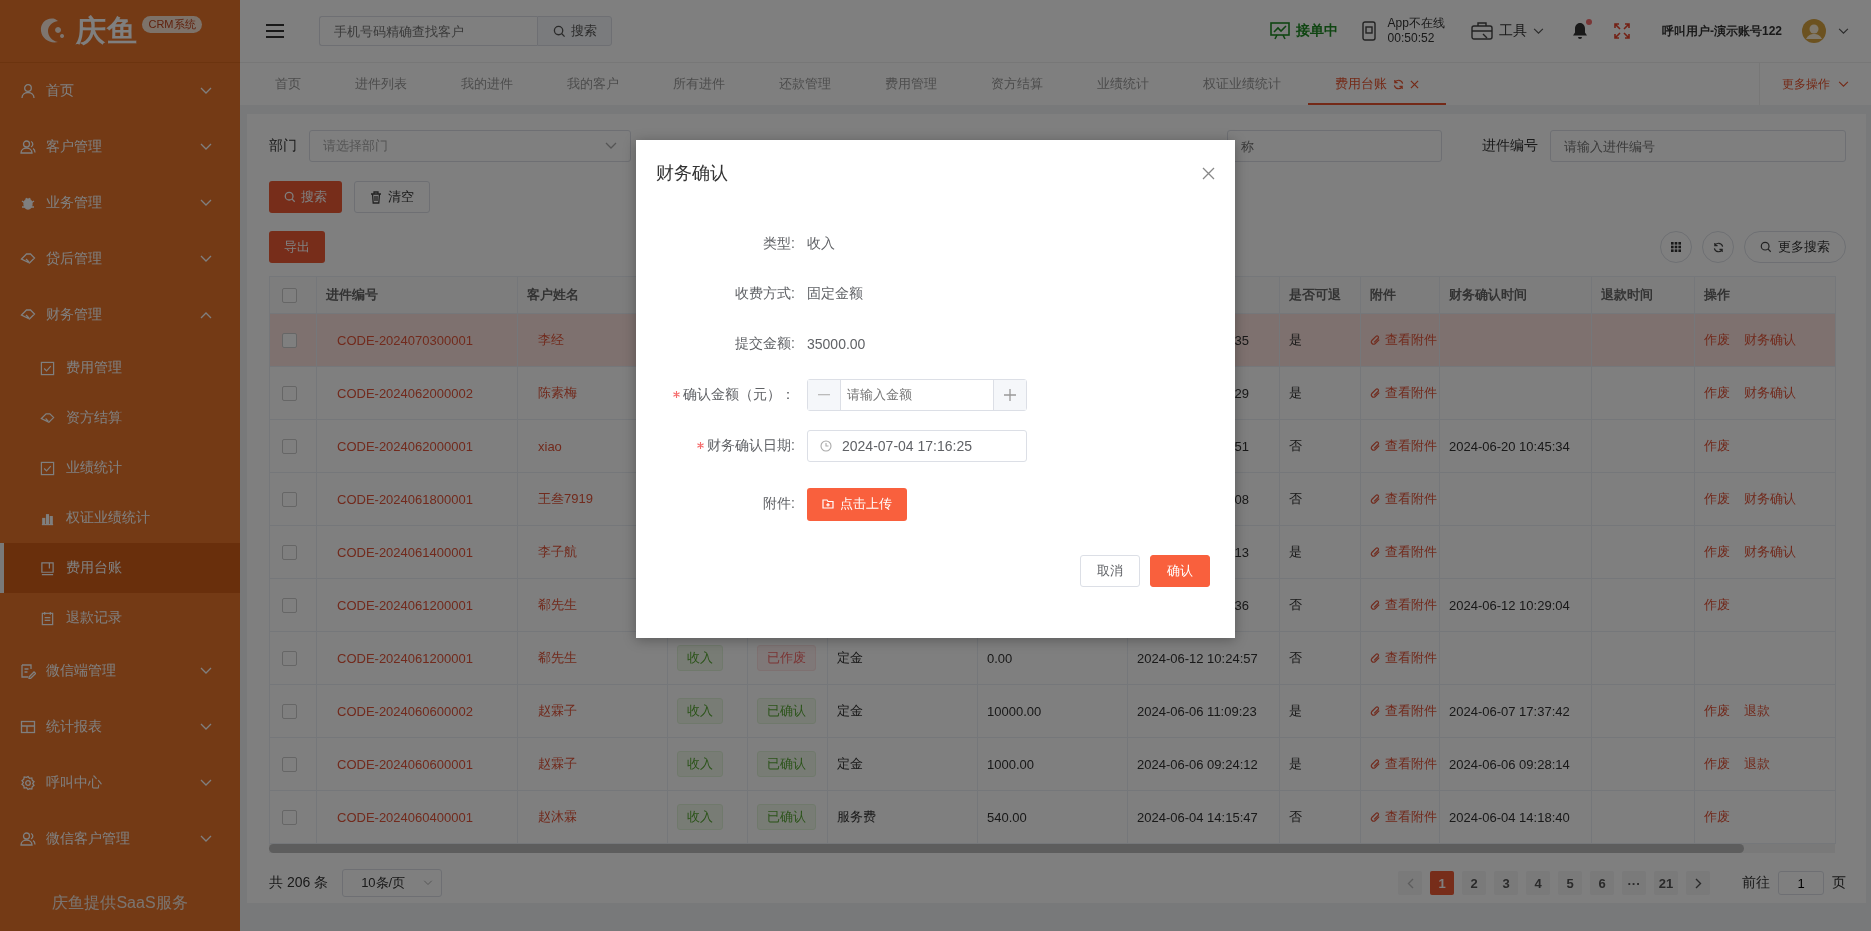 The height and width of the screenshot is (931, 1871). Describe the element at coordinates (1570, 883) in the screenshot. I see `page-button: 5` at that location.